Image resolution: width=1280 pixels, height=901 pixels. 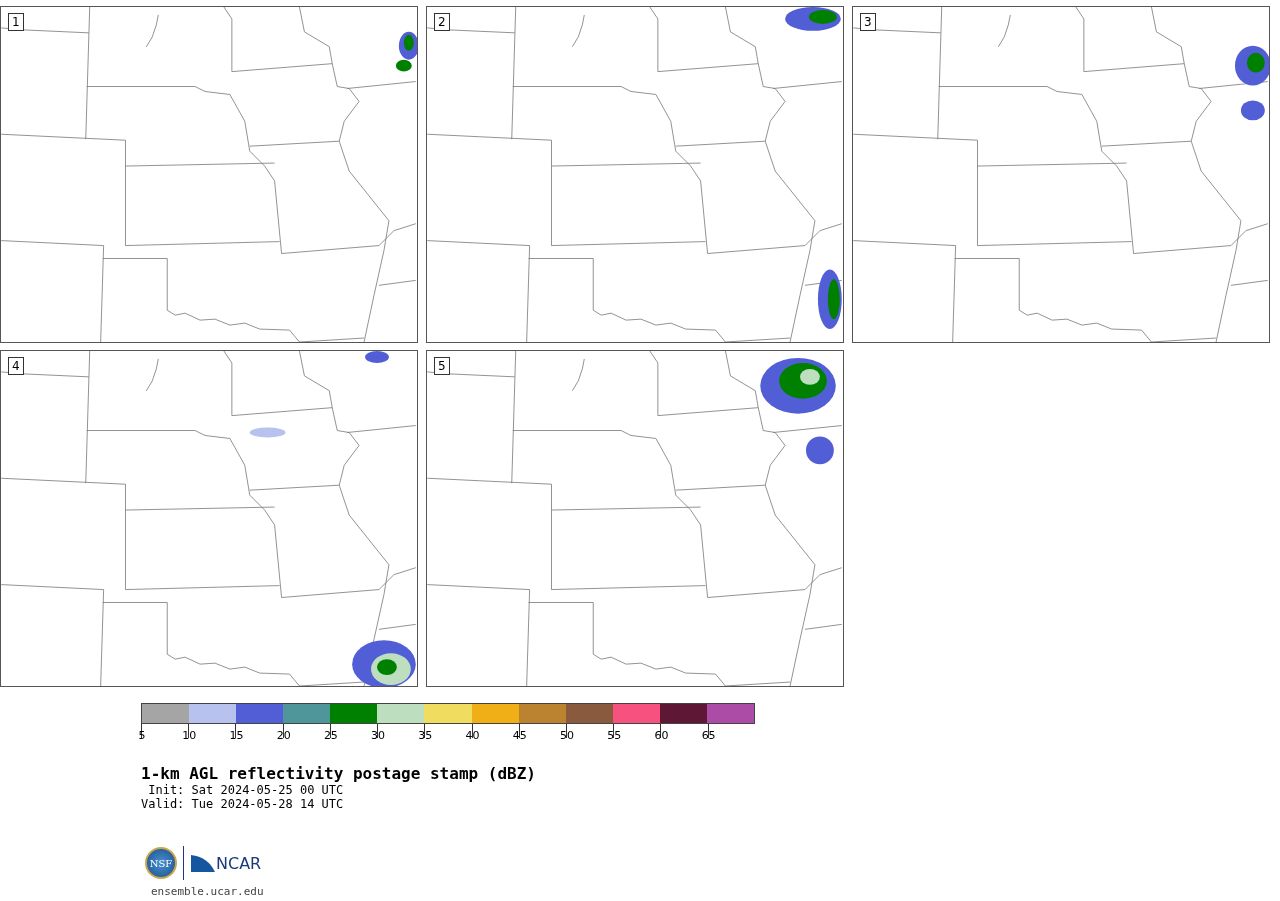 What do you see at coordinates (16, 366) in the screenshot?
I see `panel-number: 4` at bounding box center [16, 366].